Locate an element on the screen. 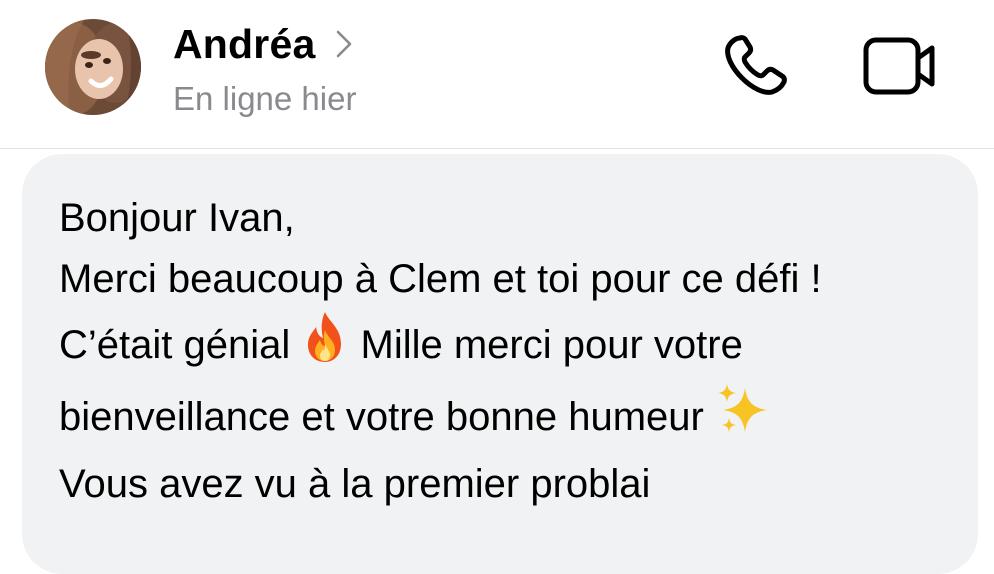 The width and height of the screenshot is (994, 574). message-part-3: Vous avez vu à la premier problai is located at coordinates (355, 484).